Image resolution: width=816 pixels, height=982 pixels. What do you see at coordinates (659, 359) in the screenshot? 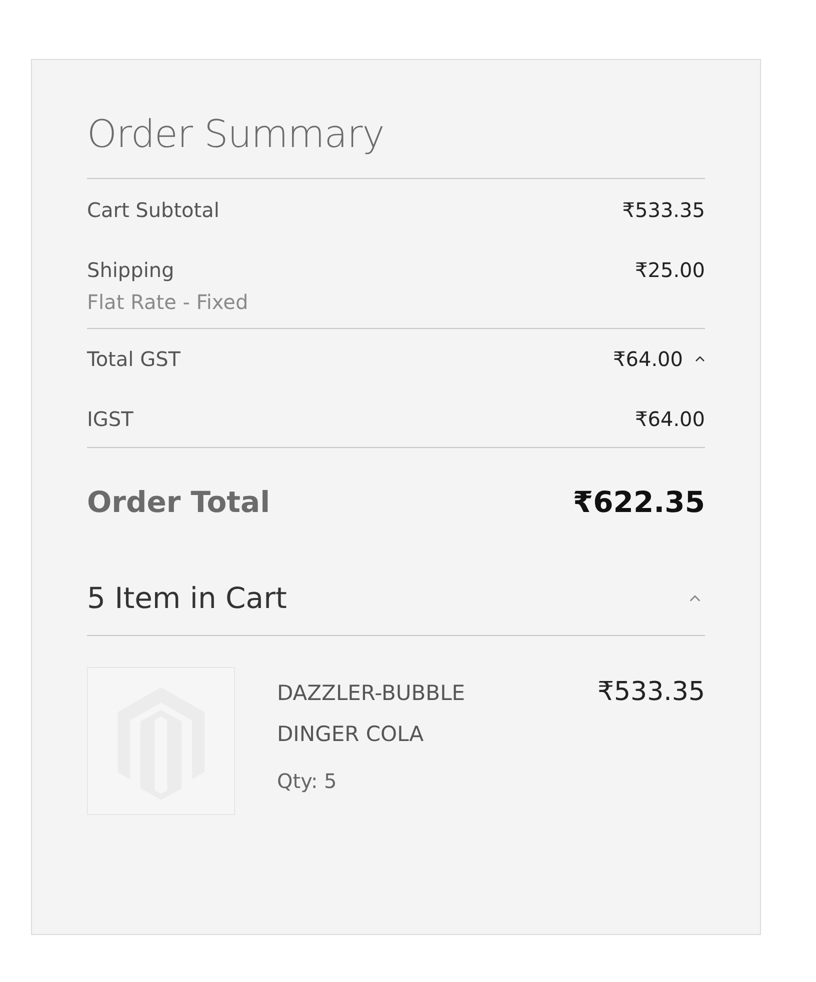
I see `tax-toggle: ₹64.00` at bounding box center [659, 359].